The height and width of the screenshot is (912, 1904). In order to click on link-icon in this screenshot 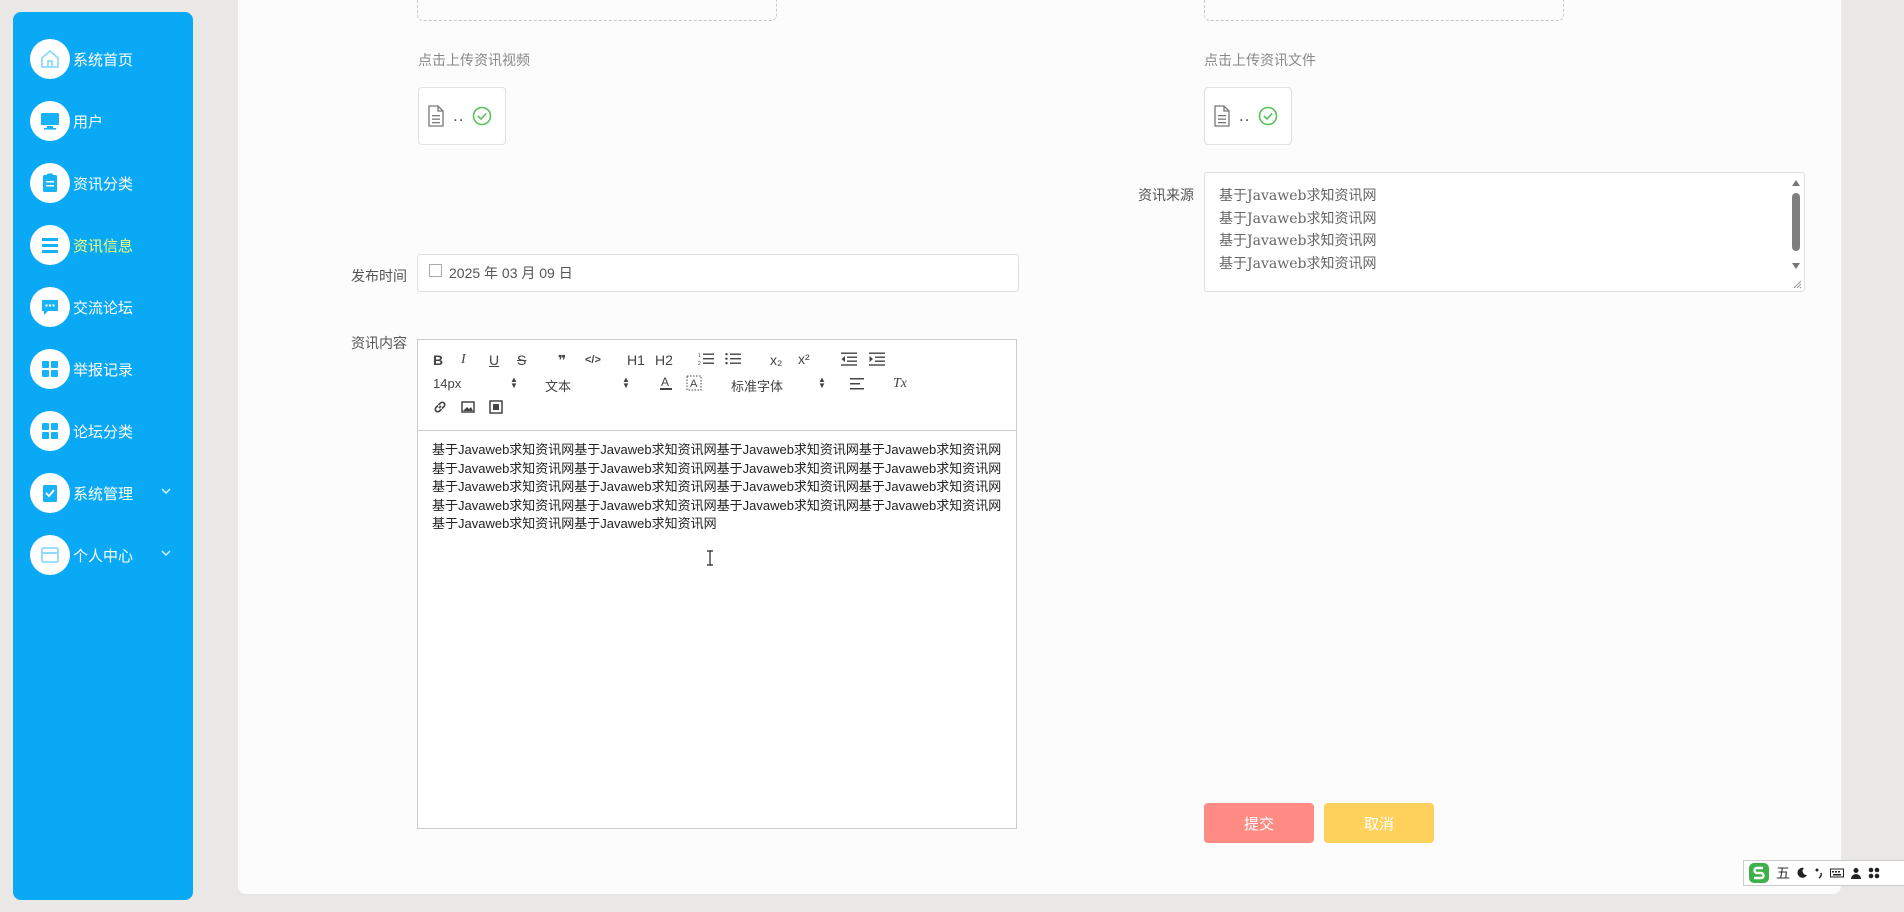, I will do `click(440, 407)`.